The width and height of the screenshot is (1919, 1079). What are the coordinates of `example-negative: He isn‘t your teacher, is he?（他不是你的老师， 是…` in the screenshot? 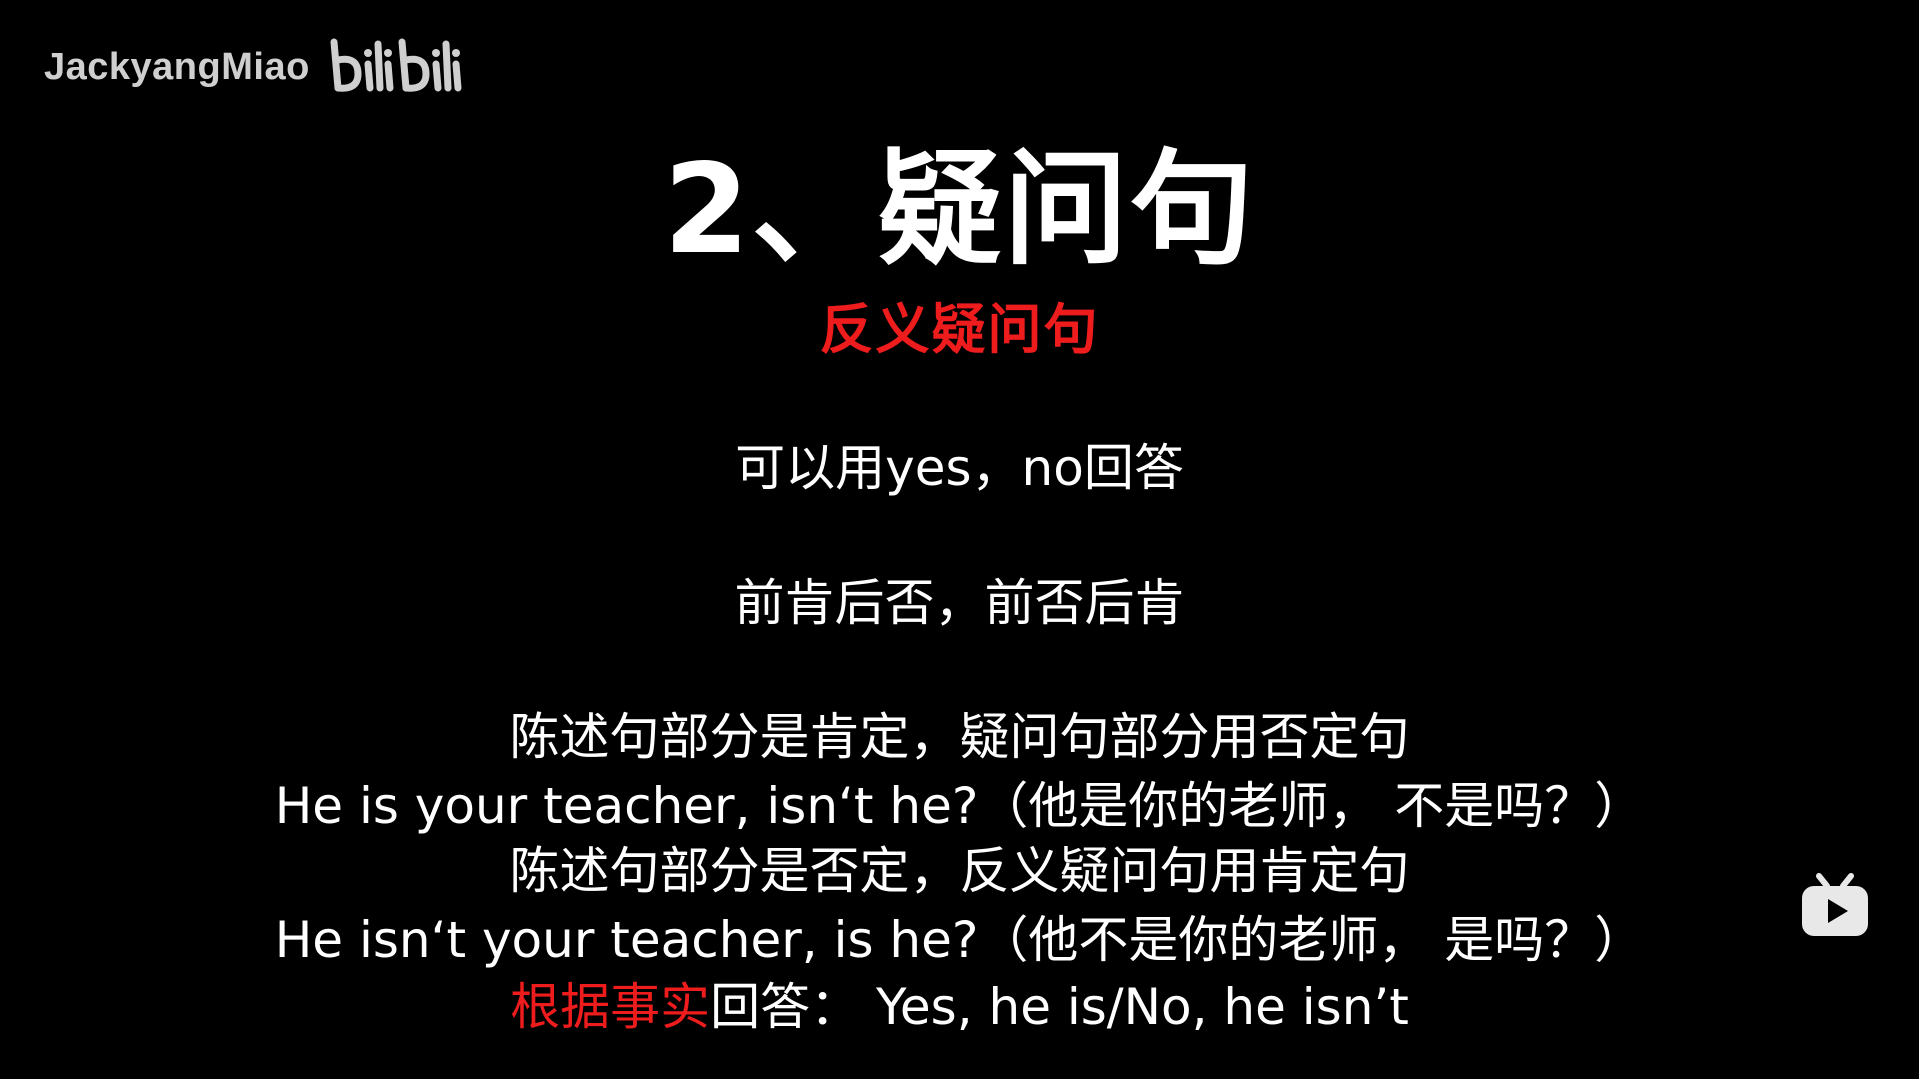 It's located at (959, 940).